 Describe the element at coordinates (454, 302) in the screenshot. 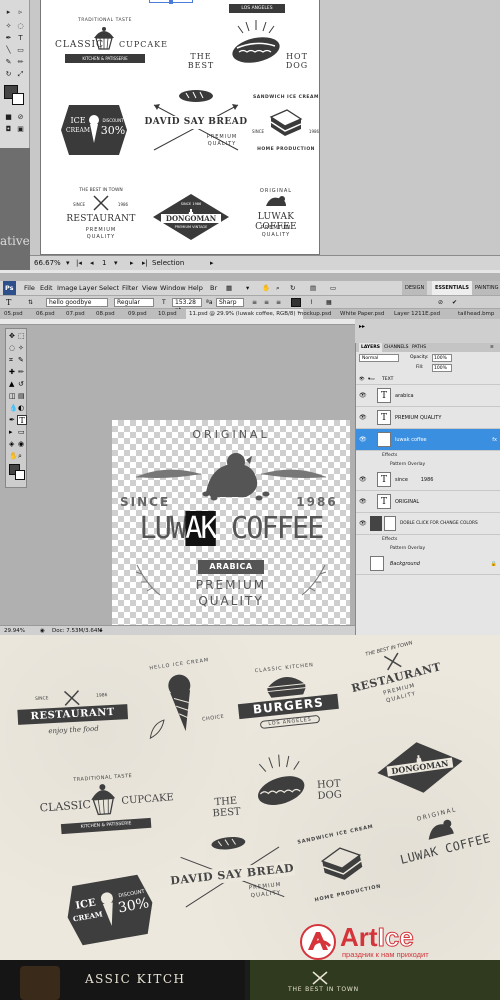

I see `commit-icon: ✔` at that location.